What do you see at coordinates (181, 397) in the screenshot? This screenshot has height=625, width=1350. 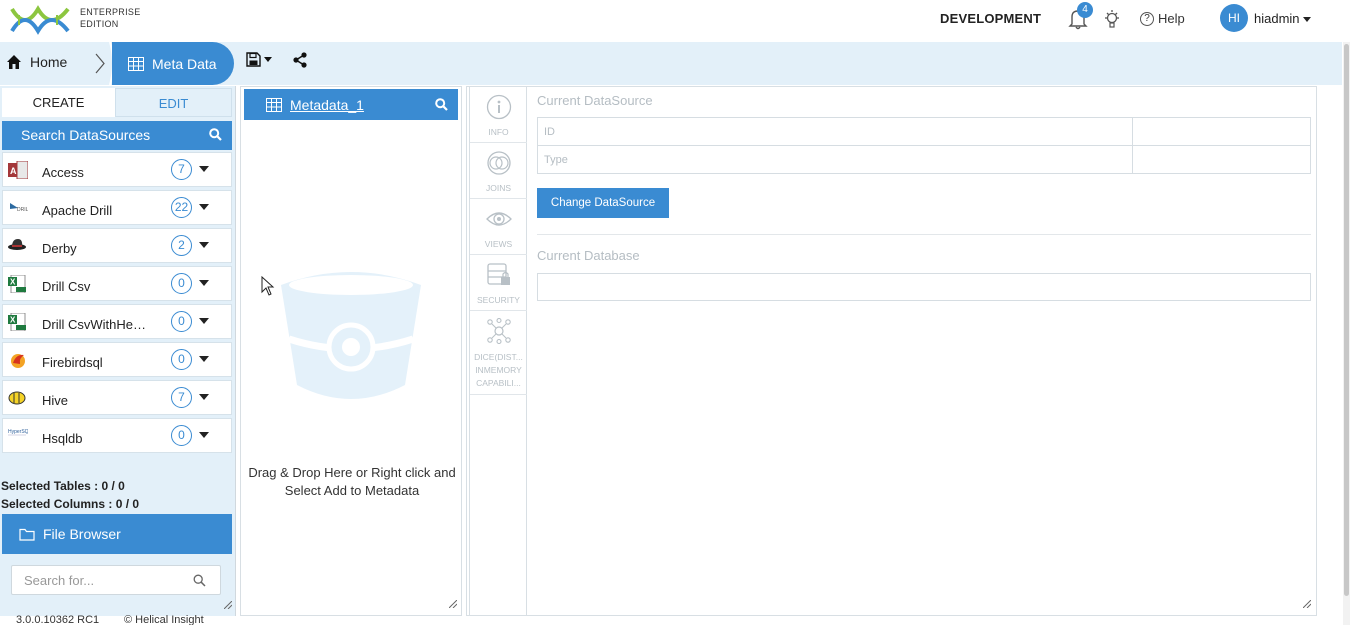 I see `datasource-count: 7` at bounding box center [181, 397].